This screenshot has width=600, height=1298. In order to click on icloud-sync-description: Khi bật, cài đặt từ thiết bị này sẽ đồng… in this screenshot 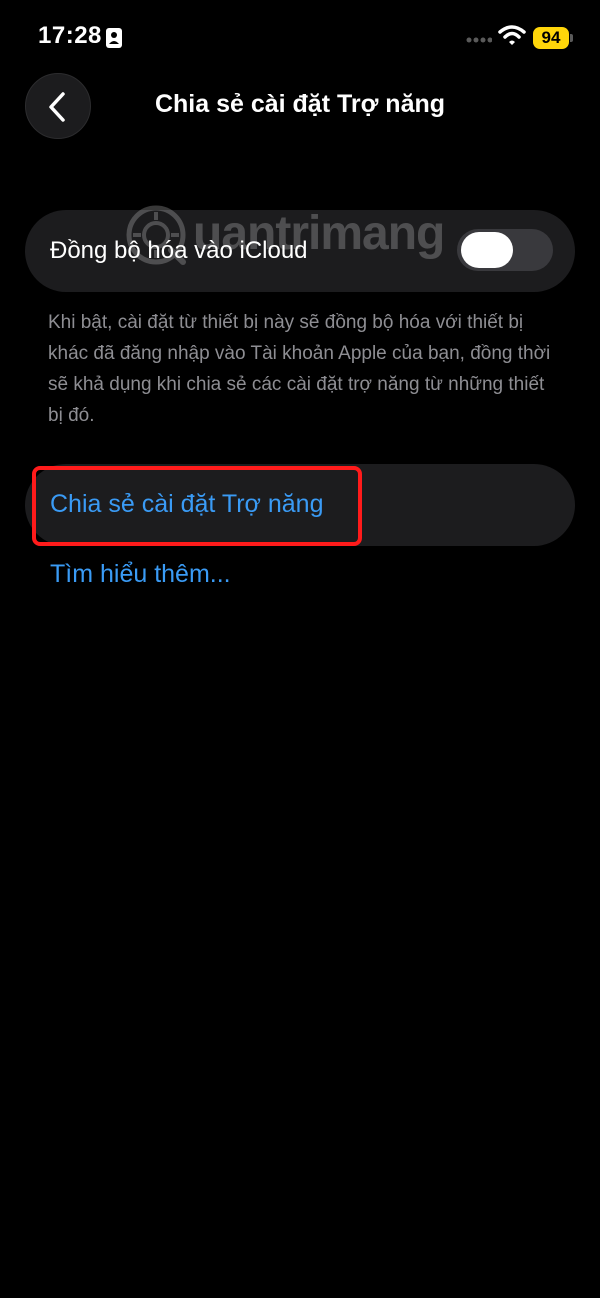, I will do `click(299, 369)`.